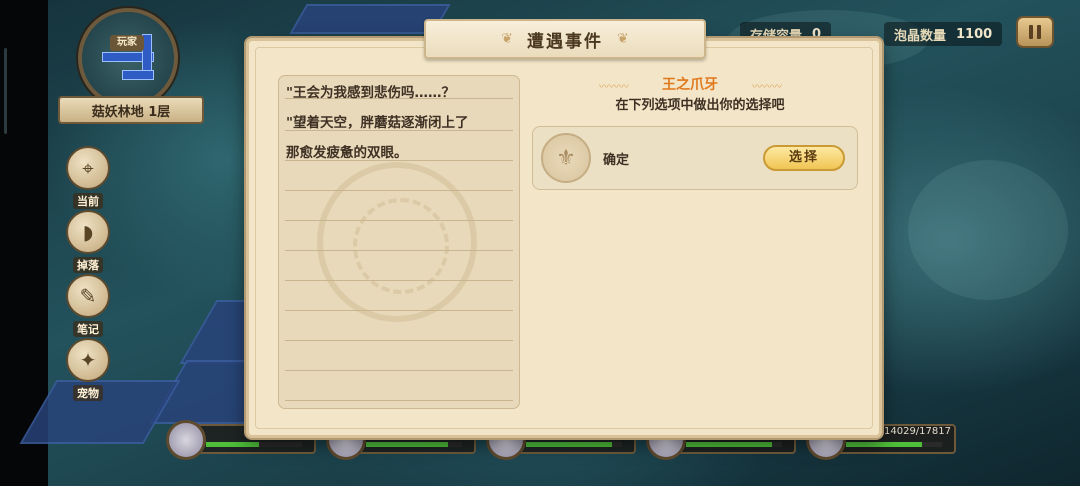 The image size is (1080, 486). I want to click on choose-button: 选择, so click(804, 158).